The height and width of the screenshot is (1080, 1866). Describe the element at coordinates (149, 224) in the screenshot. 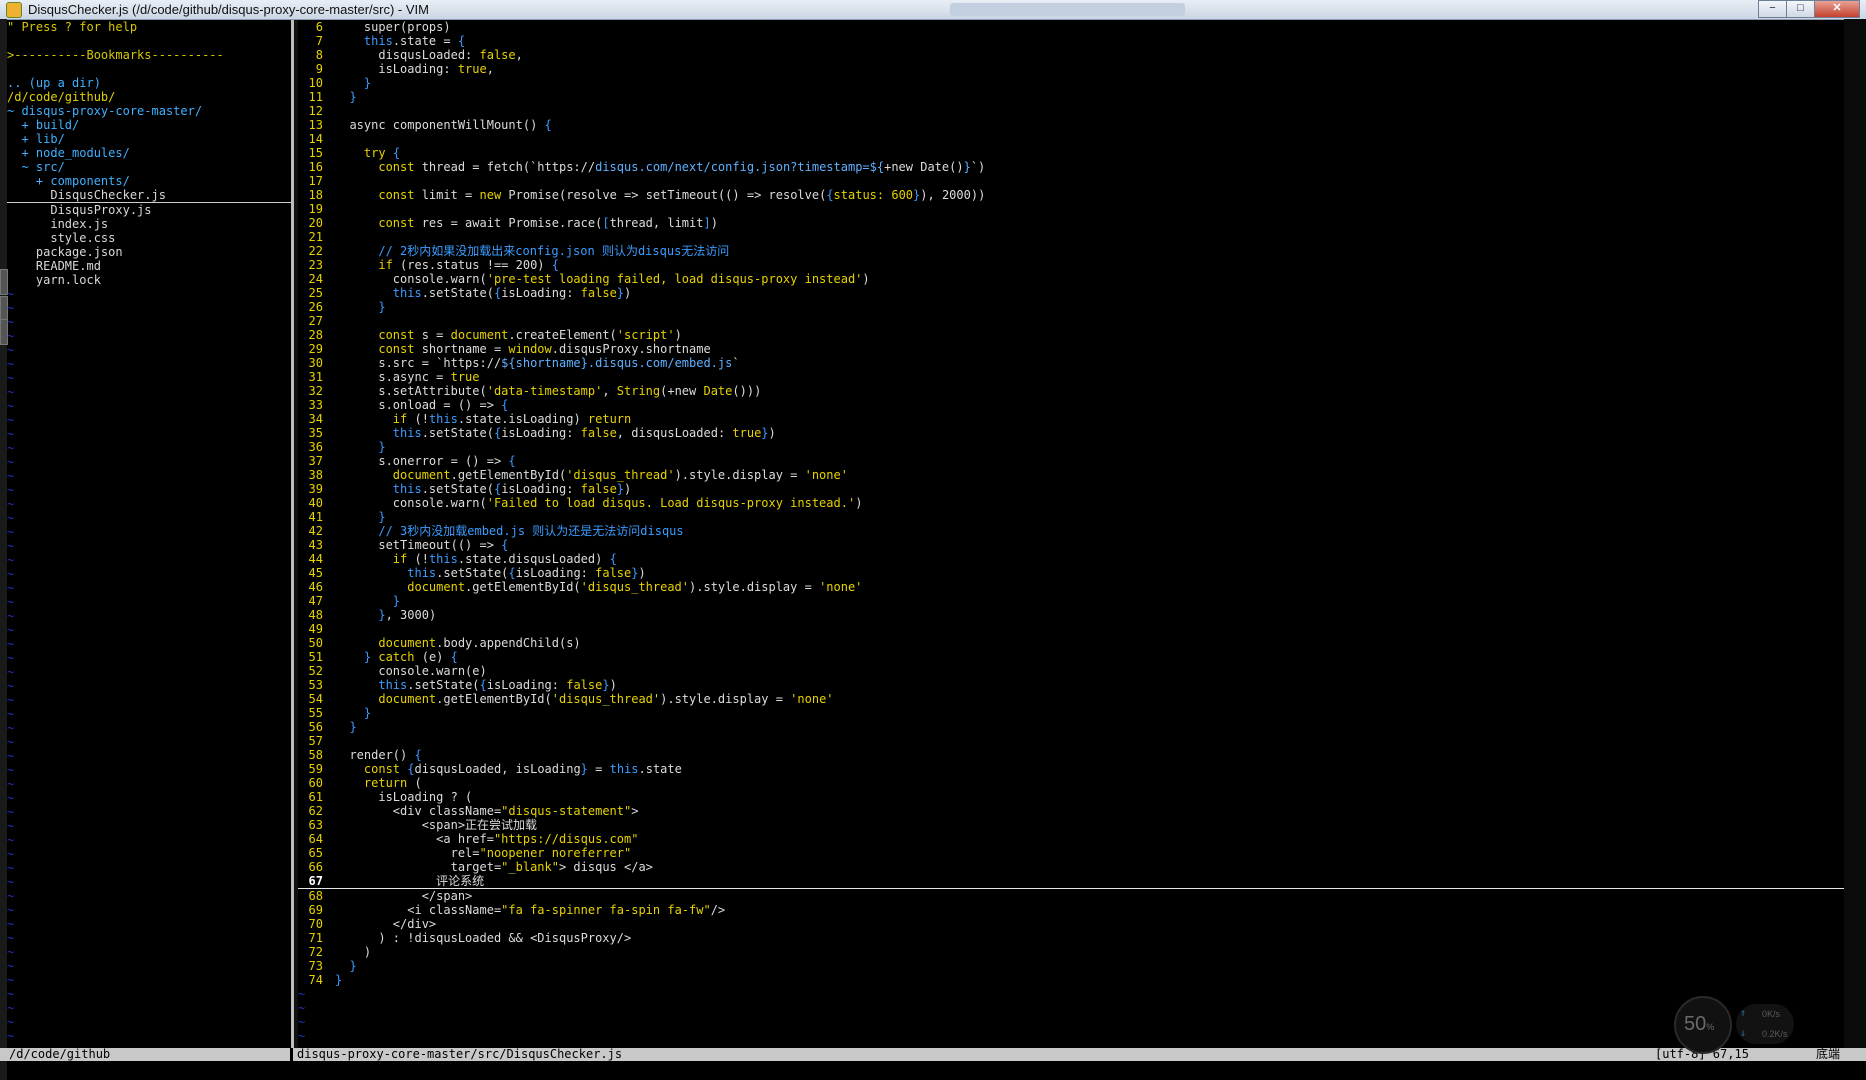

I see `tree-line: index.js` at that location.